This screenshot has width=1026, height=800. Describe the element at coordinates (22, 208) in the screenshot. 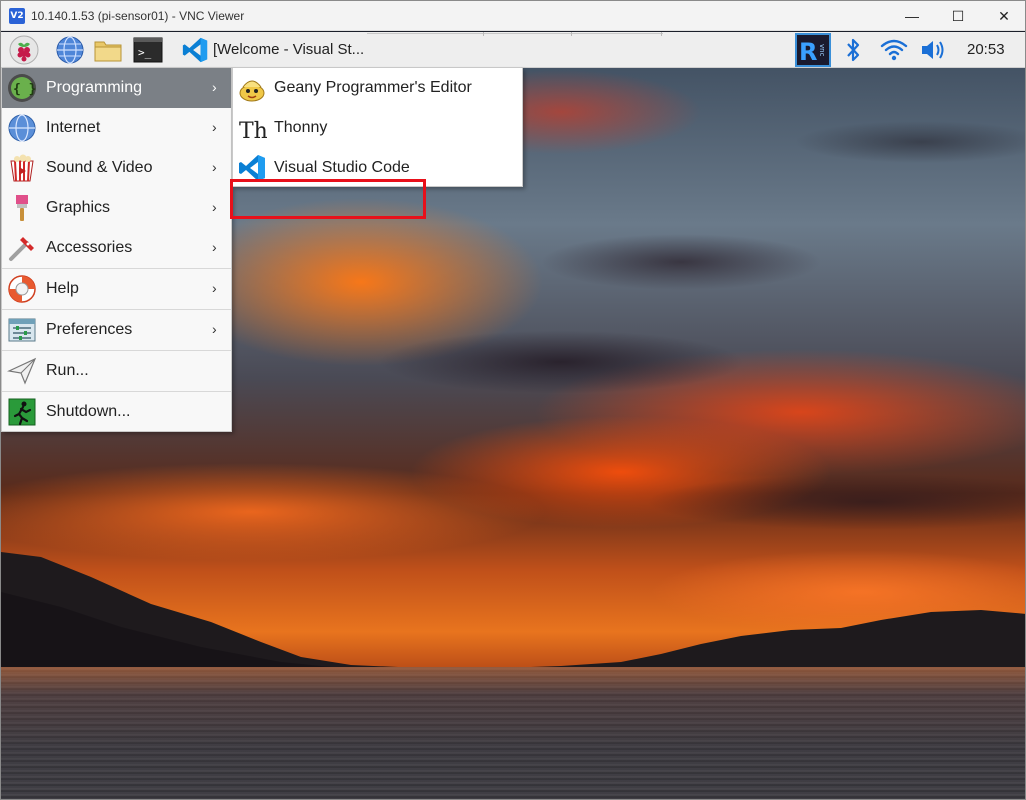

I see `graphics-icon` at that location.